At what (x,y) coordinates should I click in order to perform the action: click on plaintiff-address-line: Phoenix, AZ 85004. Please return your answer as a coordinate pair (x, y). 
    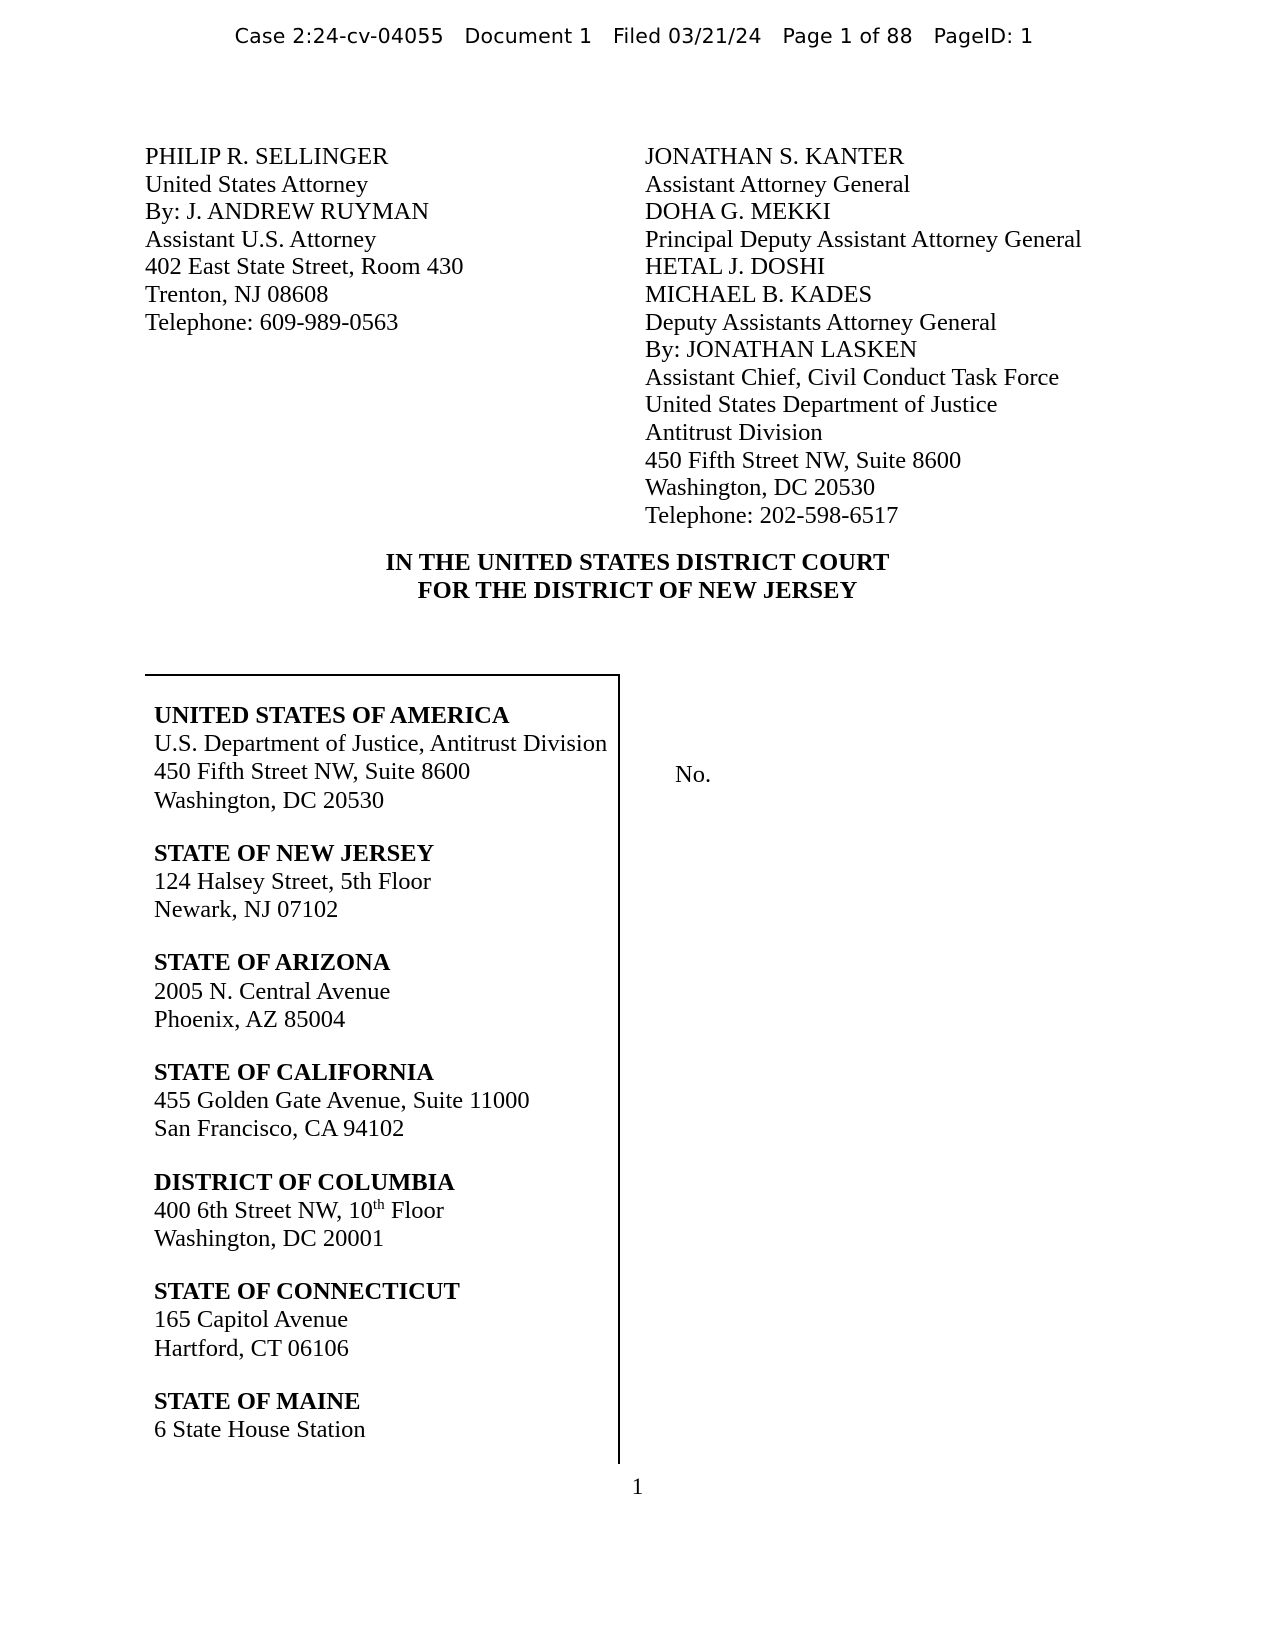
    Looking at the image, I should click on (250, 1019).